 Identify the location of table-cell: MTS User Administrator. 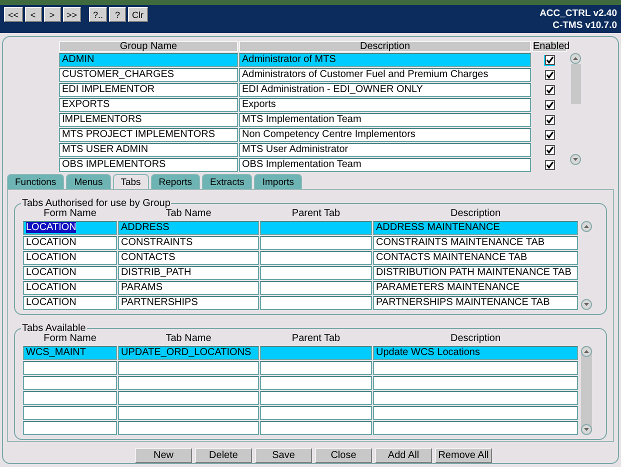
(385, 150).